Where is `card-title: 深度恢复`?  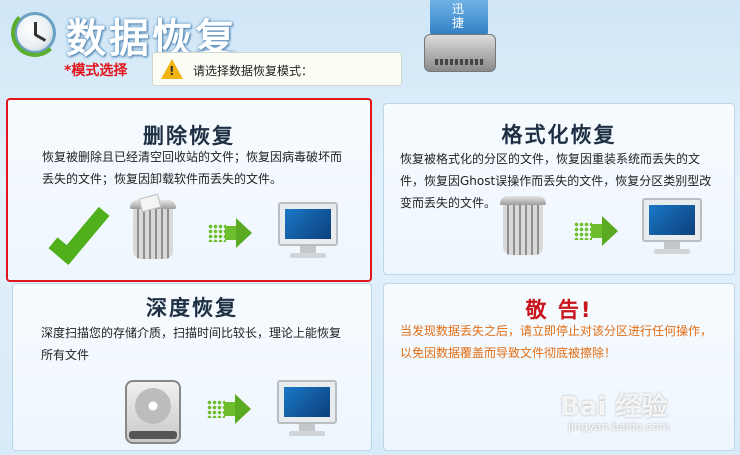
card-title: 深度恢复 is located at coordinates (192, 308).